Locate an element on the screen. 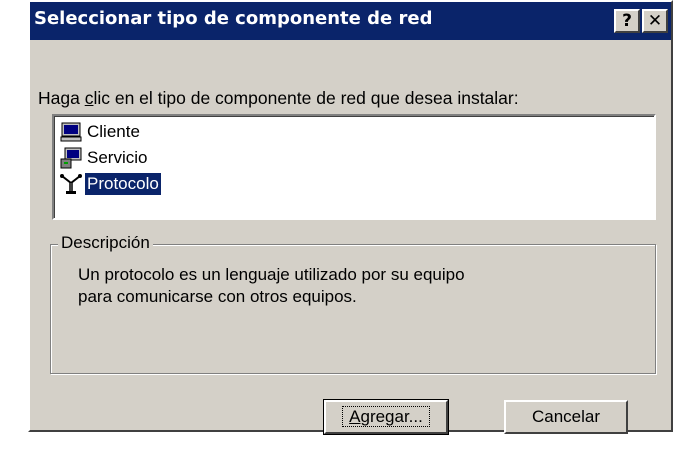  cancel-button: Cancelar is located at coordinates (566, 417).